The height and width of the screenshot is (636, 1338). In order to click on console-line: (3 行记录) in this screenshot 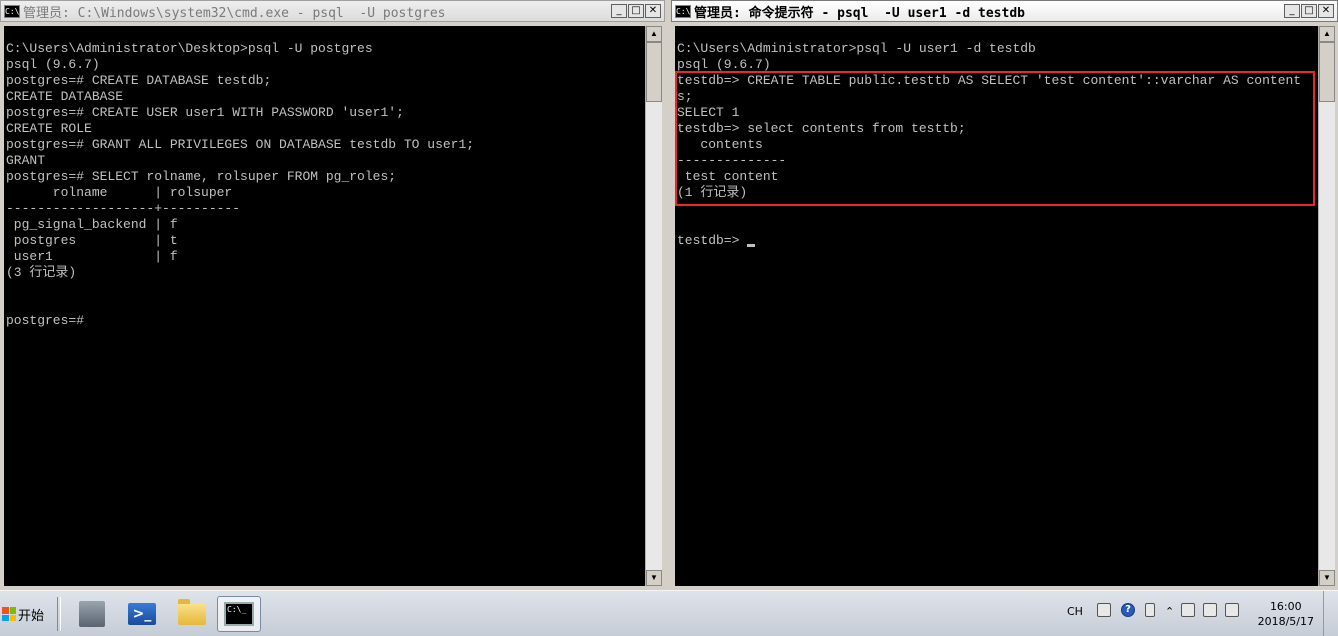, I will do `click(41, 272)`.